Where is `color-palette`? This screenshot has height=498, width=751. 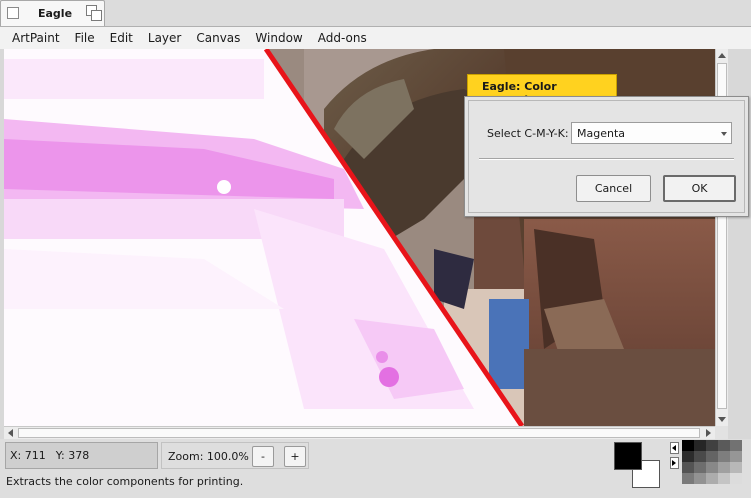
color-palette is located at coordinates (710, 466).